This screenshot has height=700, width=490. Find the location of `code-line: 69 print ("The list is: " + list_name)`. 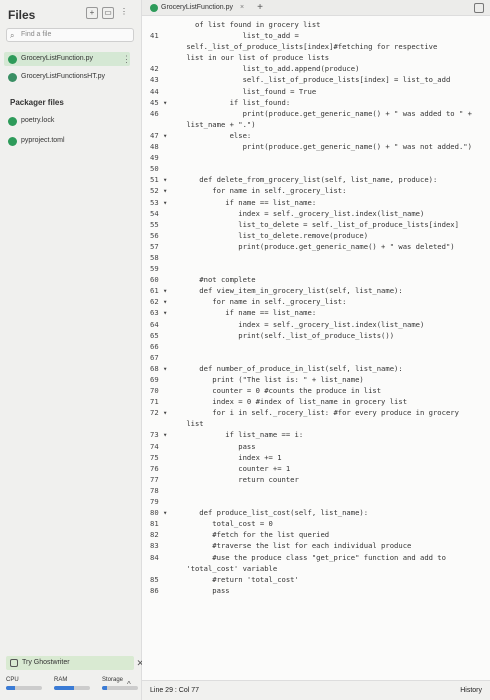

code-line: 69 print ("The list is: " + list_name) is located at coordinates (316, 380).